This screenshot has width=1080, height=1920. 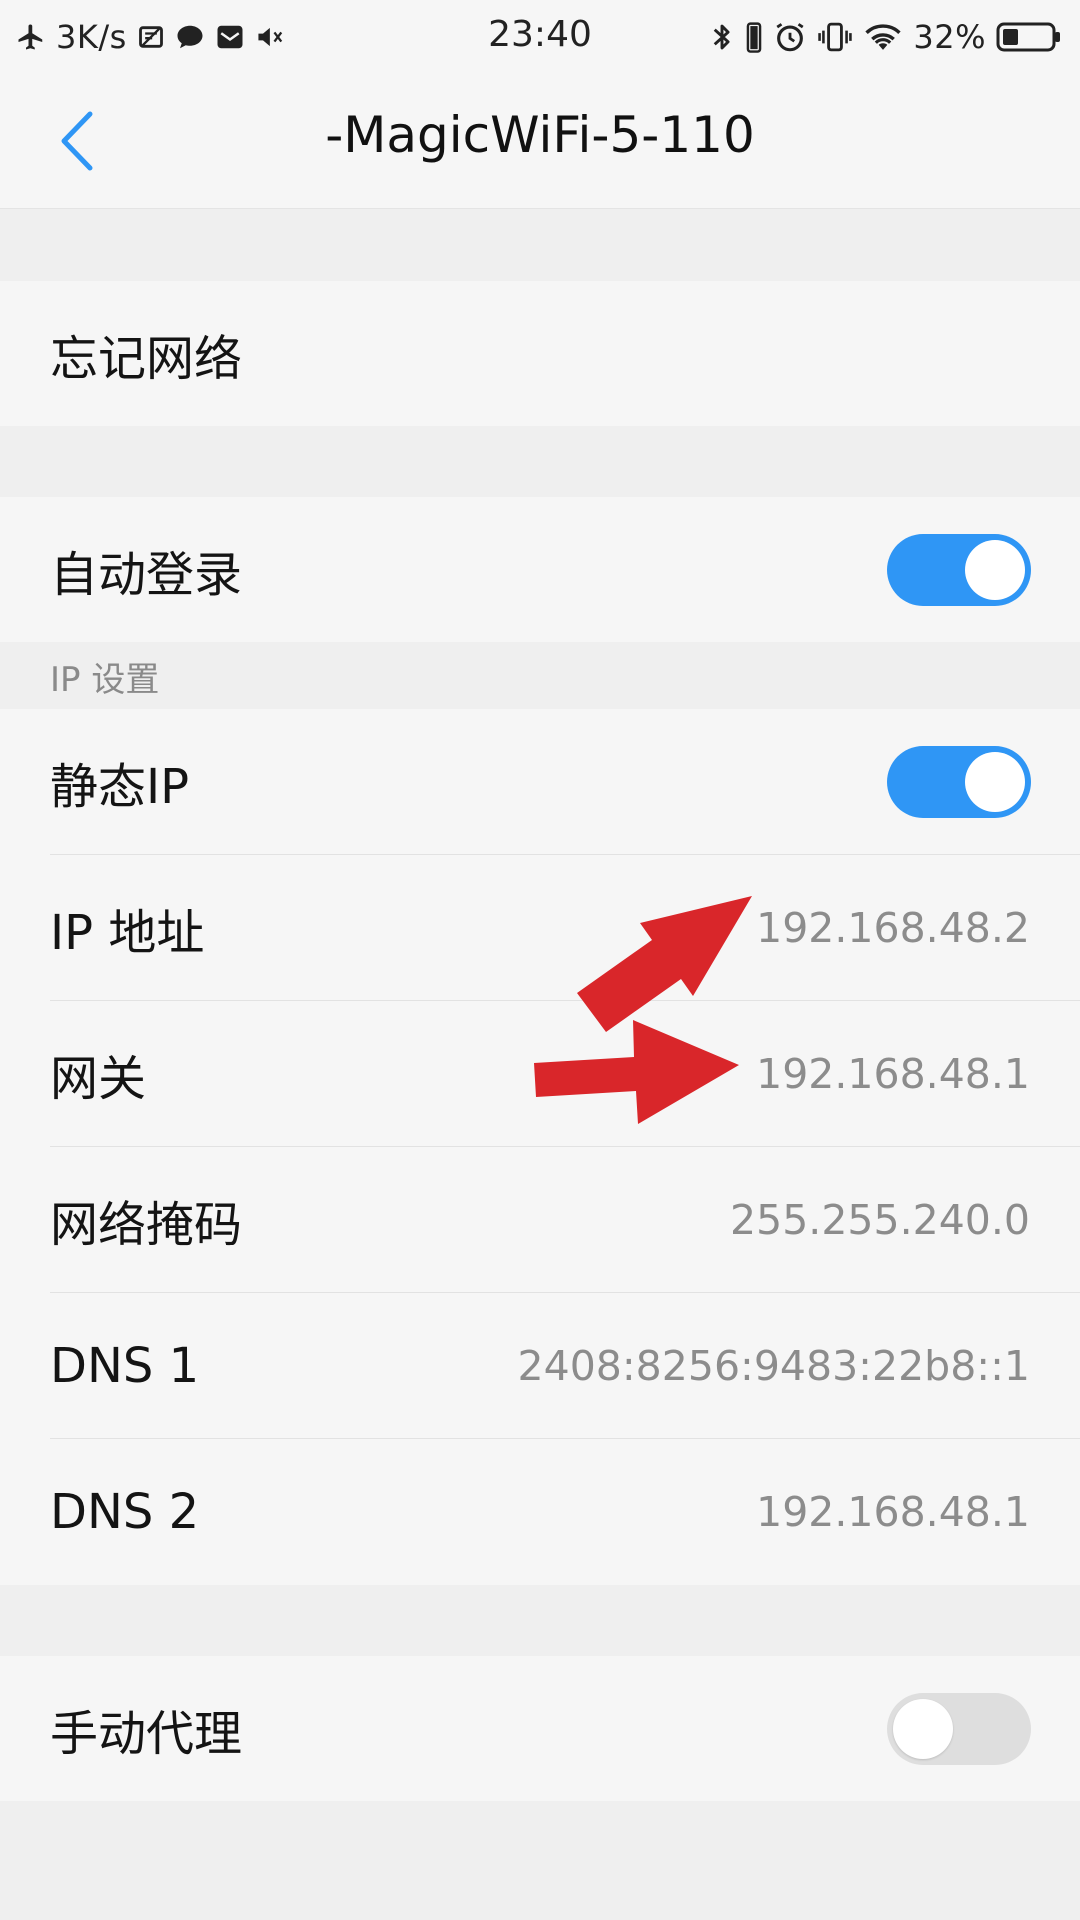 I want to click on forget-network-label: 忘记网络, so click(x=146, y=358).